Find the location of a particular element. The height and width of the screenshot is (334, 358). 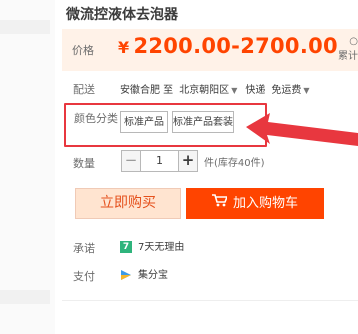

jifenbao-icon is located at coordinates (126, 275).